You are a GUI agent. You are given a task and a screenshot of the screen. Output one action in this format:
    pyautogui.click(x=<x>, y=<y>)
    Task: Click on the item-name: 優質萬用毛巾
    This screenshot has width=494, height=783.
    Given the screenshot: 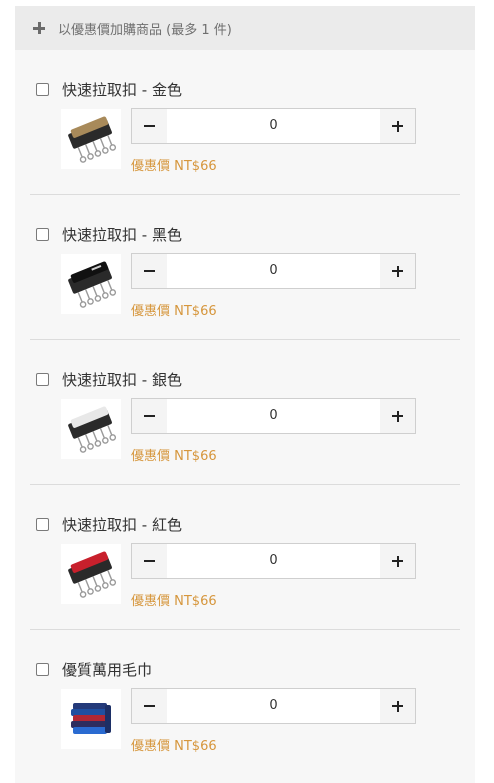 What is the action you would take?
    pyautogui.click(x=107, y=670)
    